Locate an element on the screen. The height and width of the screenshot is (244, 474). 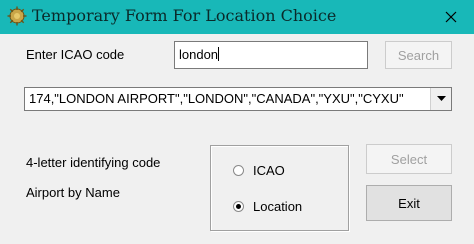
select-button: Select is located at coordinates (409, 159).